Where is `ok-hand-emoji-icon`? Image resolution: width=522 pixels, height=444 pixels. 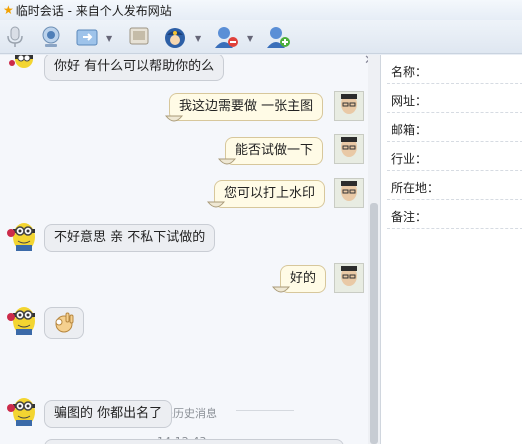
ok-hand-emoji-icon is located at coordinates (64, 322).